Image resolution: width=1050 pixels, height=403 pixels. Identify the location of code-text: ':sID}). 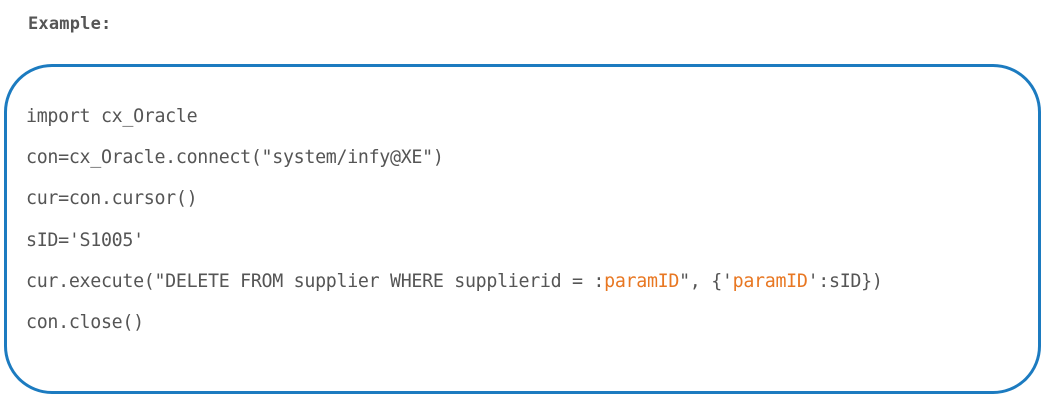
(845, 281).